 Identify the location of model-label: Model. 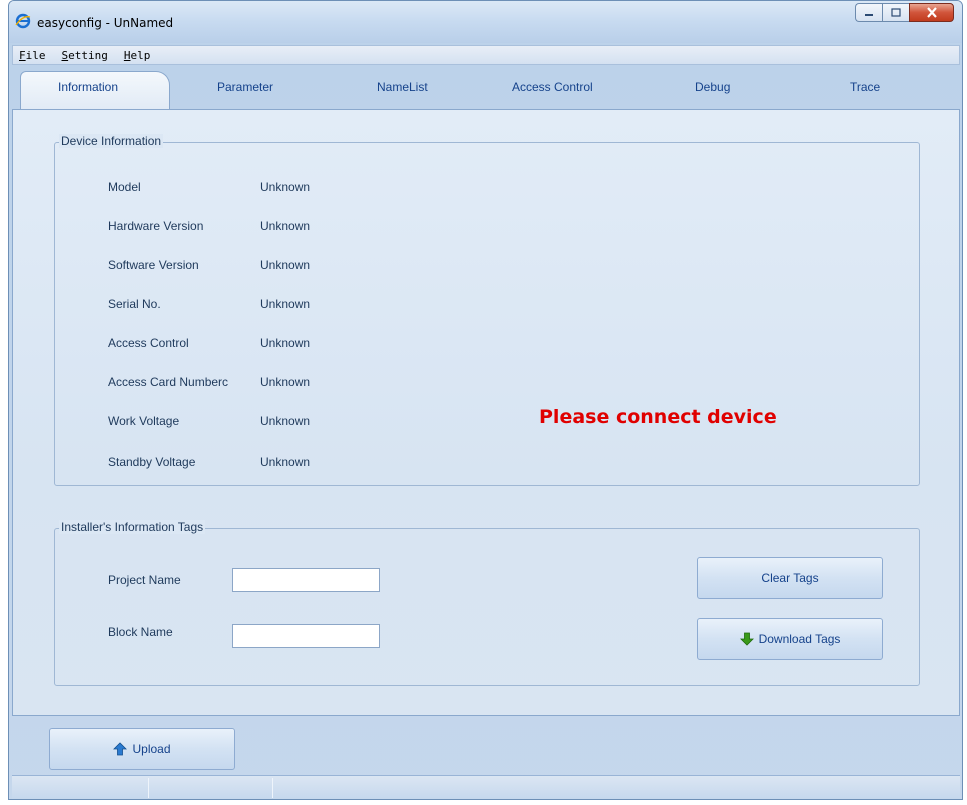
(124, 187).